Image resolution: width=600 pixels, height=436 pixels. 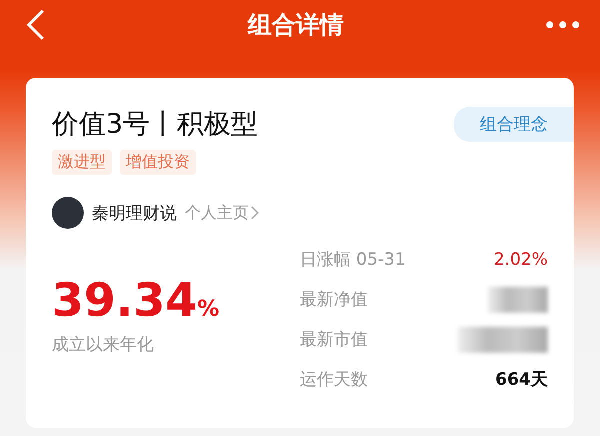 What do you see at coordinates (353, 260) in the screenshot?
I see `stat-label: 日涨幅 05-31` at bounding box center [353, 260].